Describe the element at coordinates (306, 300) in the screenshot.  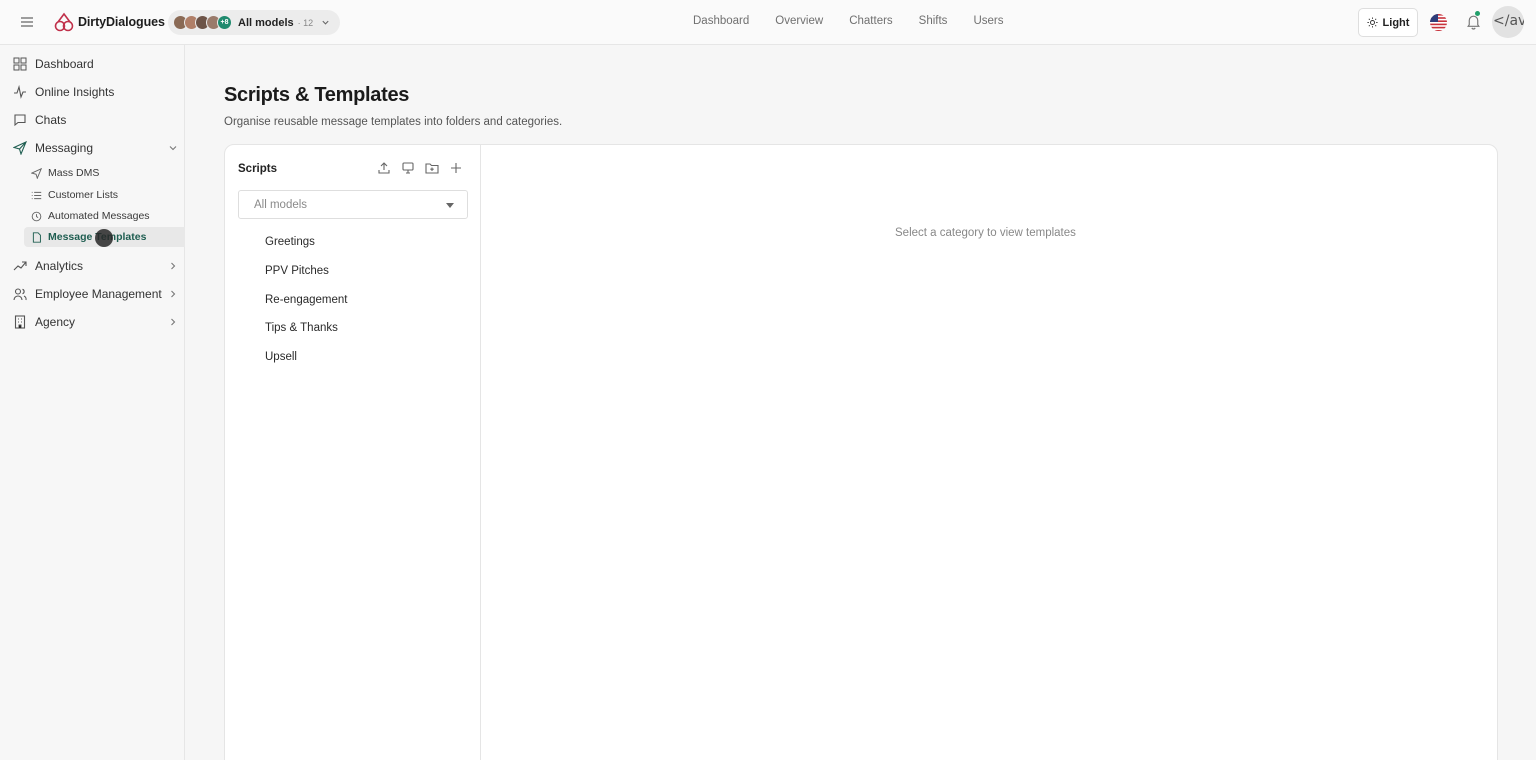
I see `category-item-re-engagement: Re-engagement` at that location.